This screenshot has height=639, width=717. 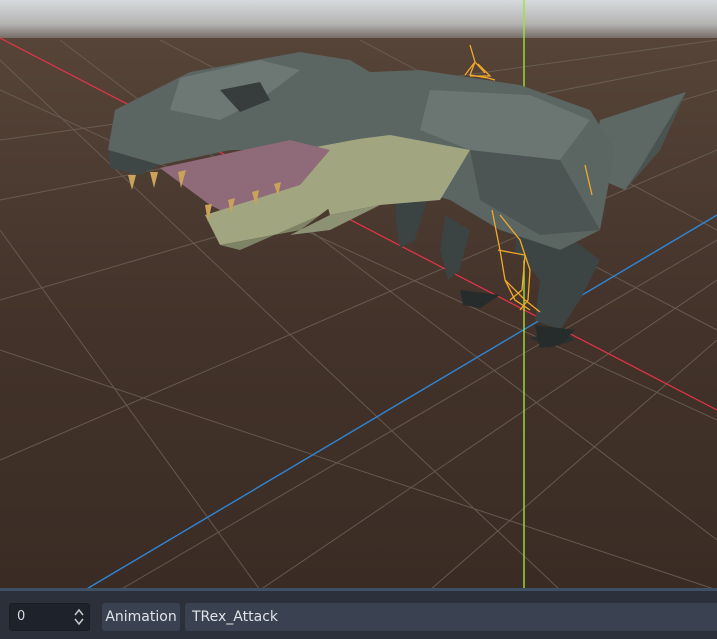 What do you see at coordinates (21, 616) in the screenshot?
I see `frame-value: 0` at bounding box center [21, 616].